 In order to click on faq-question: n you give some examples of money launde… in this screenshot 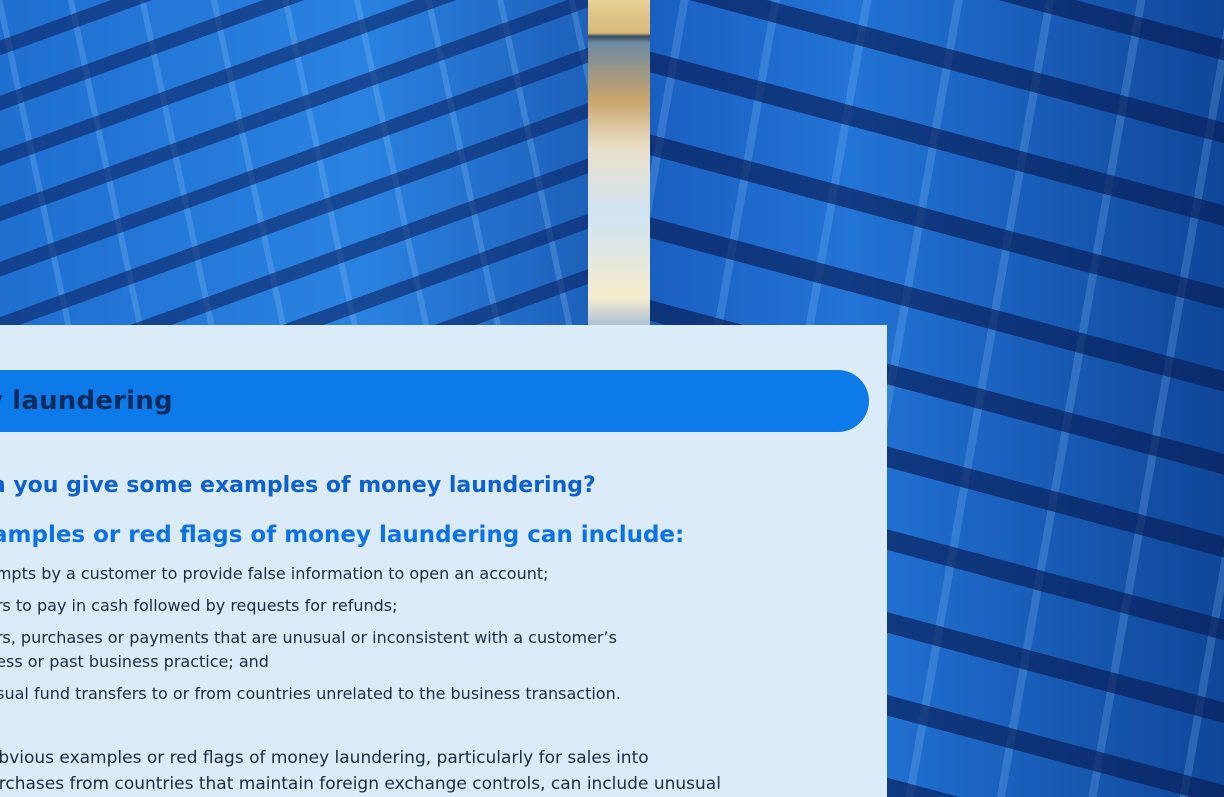, I will do `click(298, 485)`.